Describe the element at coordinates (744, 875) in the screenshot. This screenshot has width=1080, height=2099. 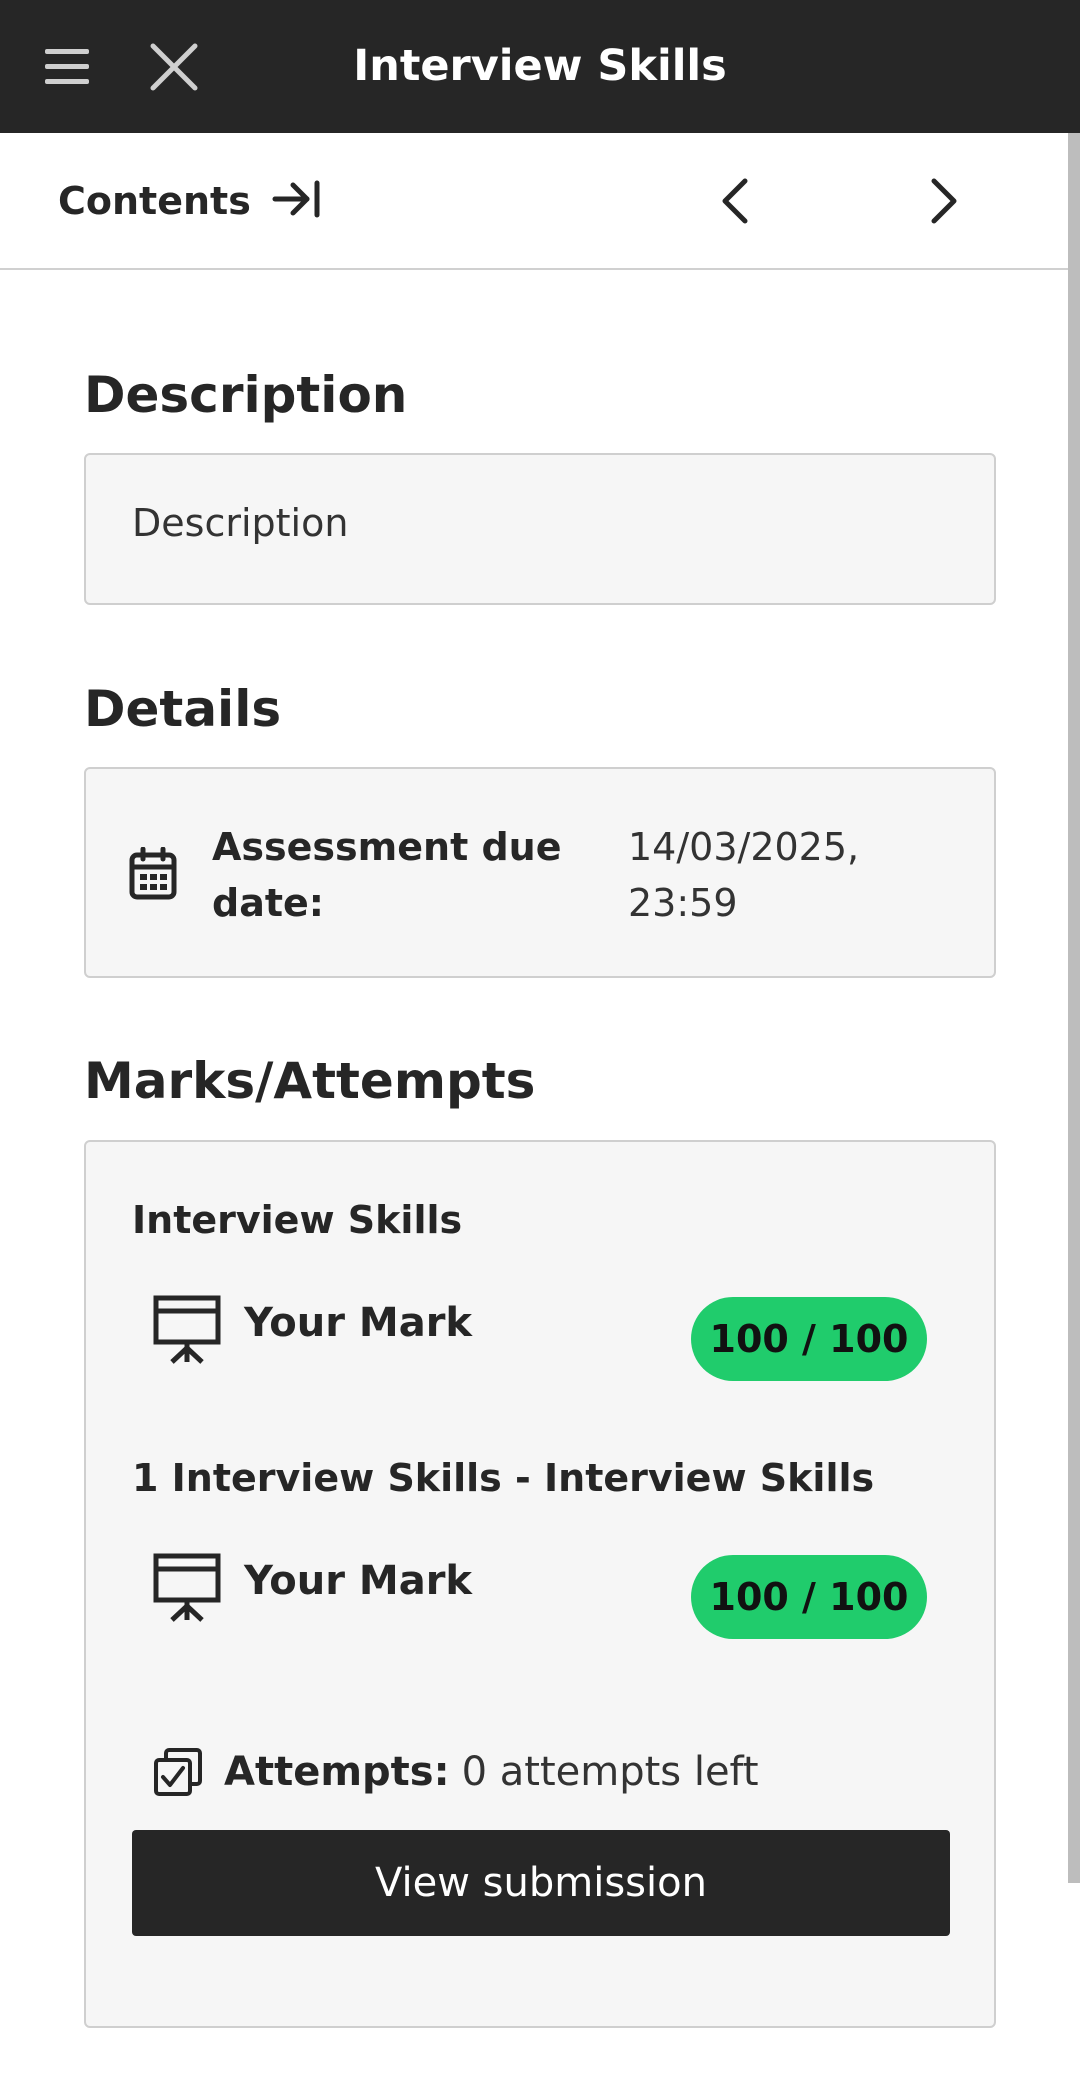
I see `due-date-value: 14/03/2025, 23:59` at that location.